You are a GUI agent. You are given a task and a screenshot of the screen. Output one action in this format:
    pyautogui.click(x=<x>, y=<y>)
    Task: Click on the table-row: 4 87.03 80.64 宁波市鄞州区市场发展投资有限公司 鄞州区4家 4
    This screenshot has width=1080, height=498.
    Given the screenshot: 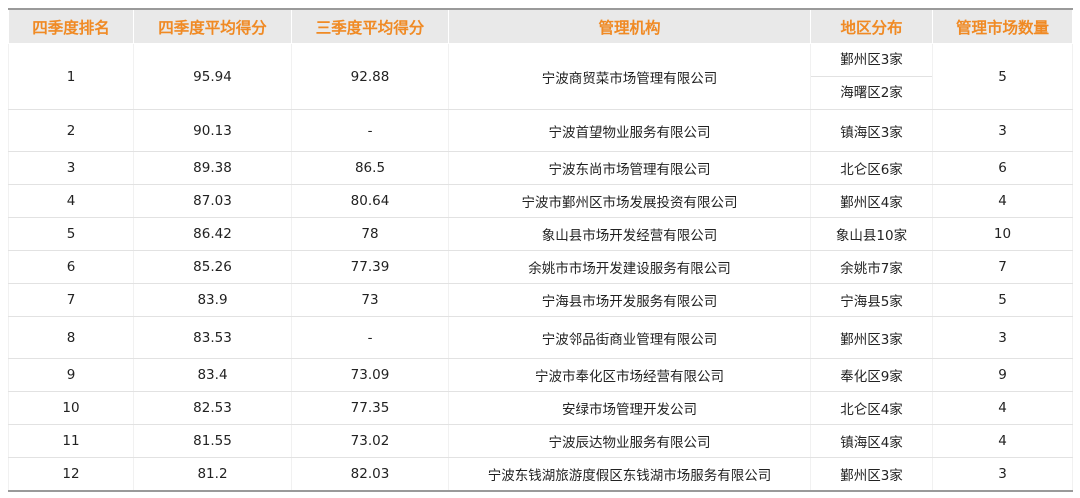 What is the action you would take?
    pyautogui.click(x=540, y=201)
    